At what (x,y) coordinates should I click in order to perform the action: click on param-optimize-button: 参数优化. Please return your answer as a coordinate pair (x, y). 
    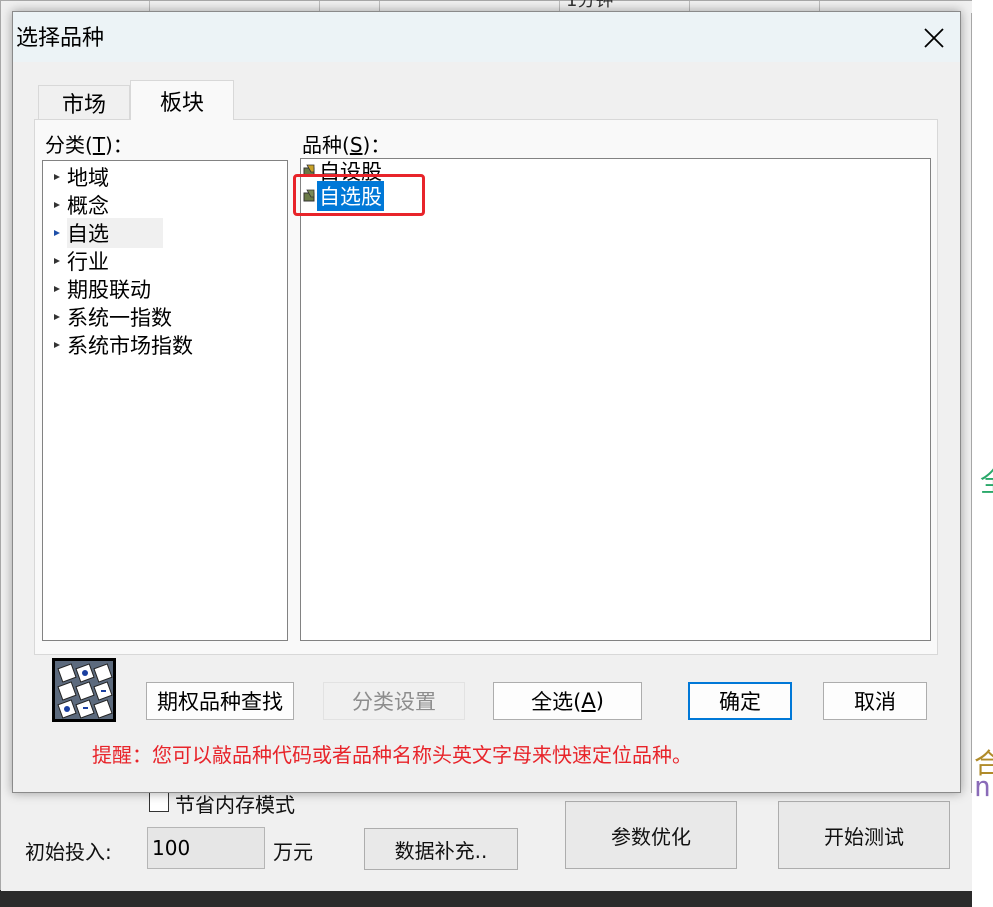
    Looking at the image, I should click on (651, 835).